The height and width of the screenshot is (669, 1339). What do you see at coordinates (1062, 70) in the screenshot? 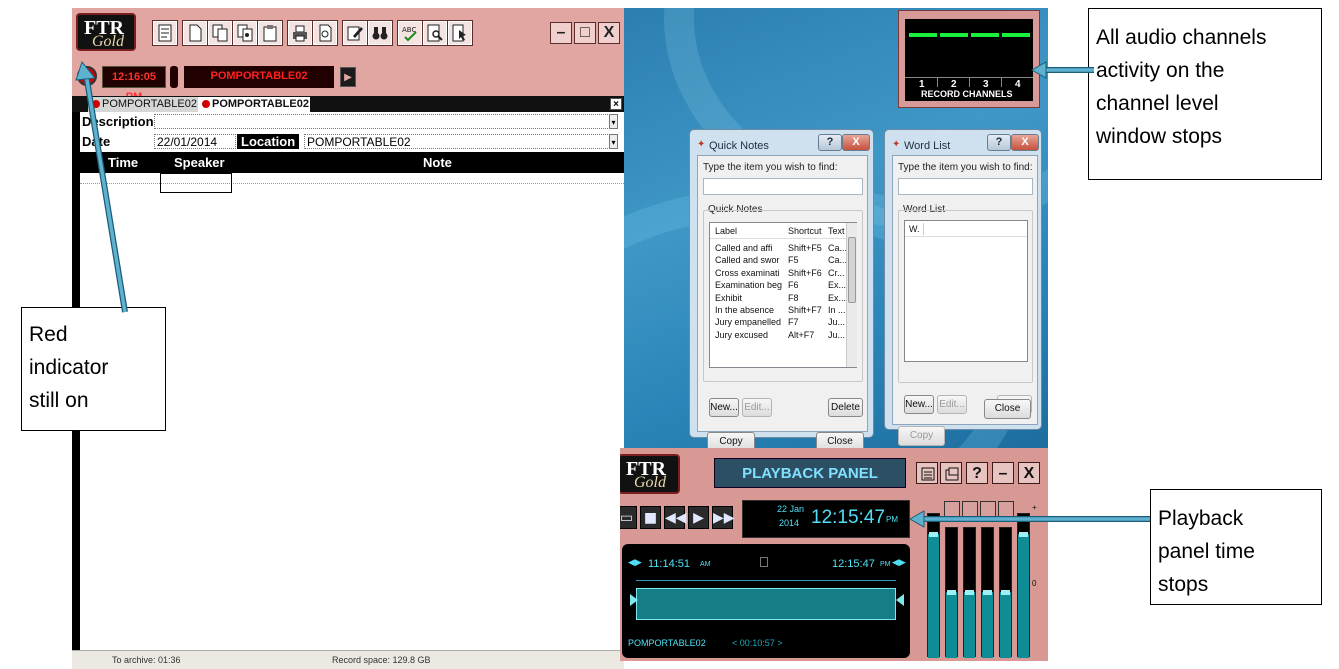
I see `arrow-audio-channels` at bounding box center [1062, 70].